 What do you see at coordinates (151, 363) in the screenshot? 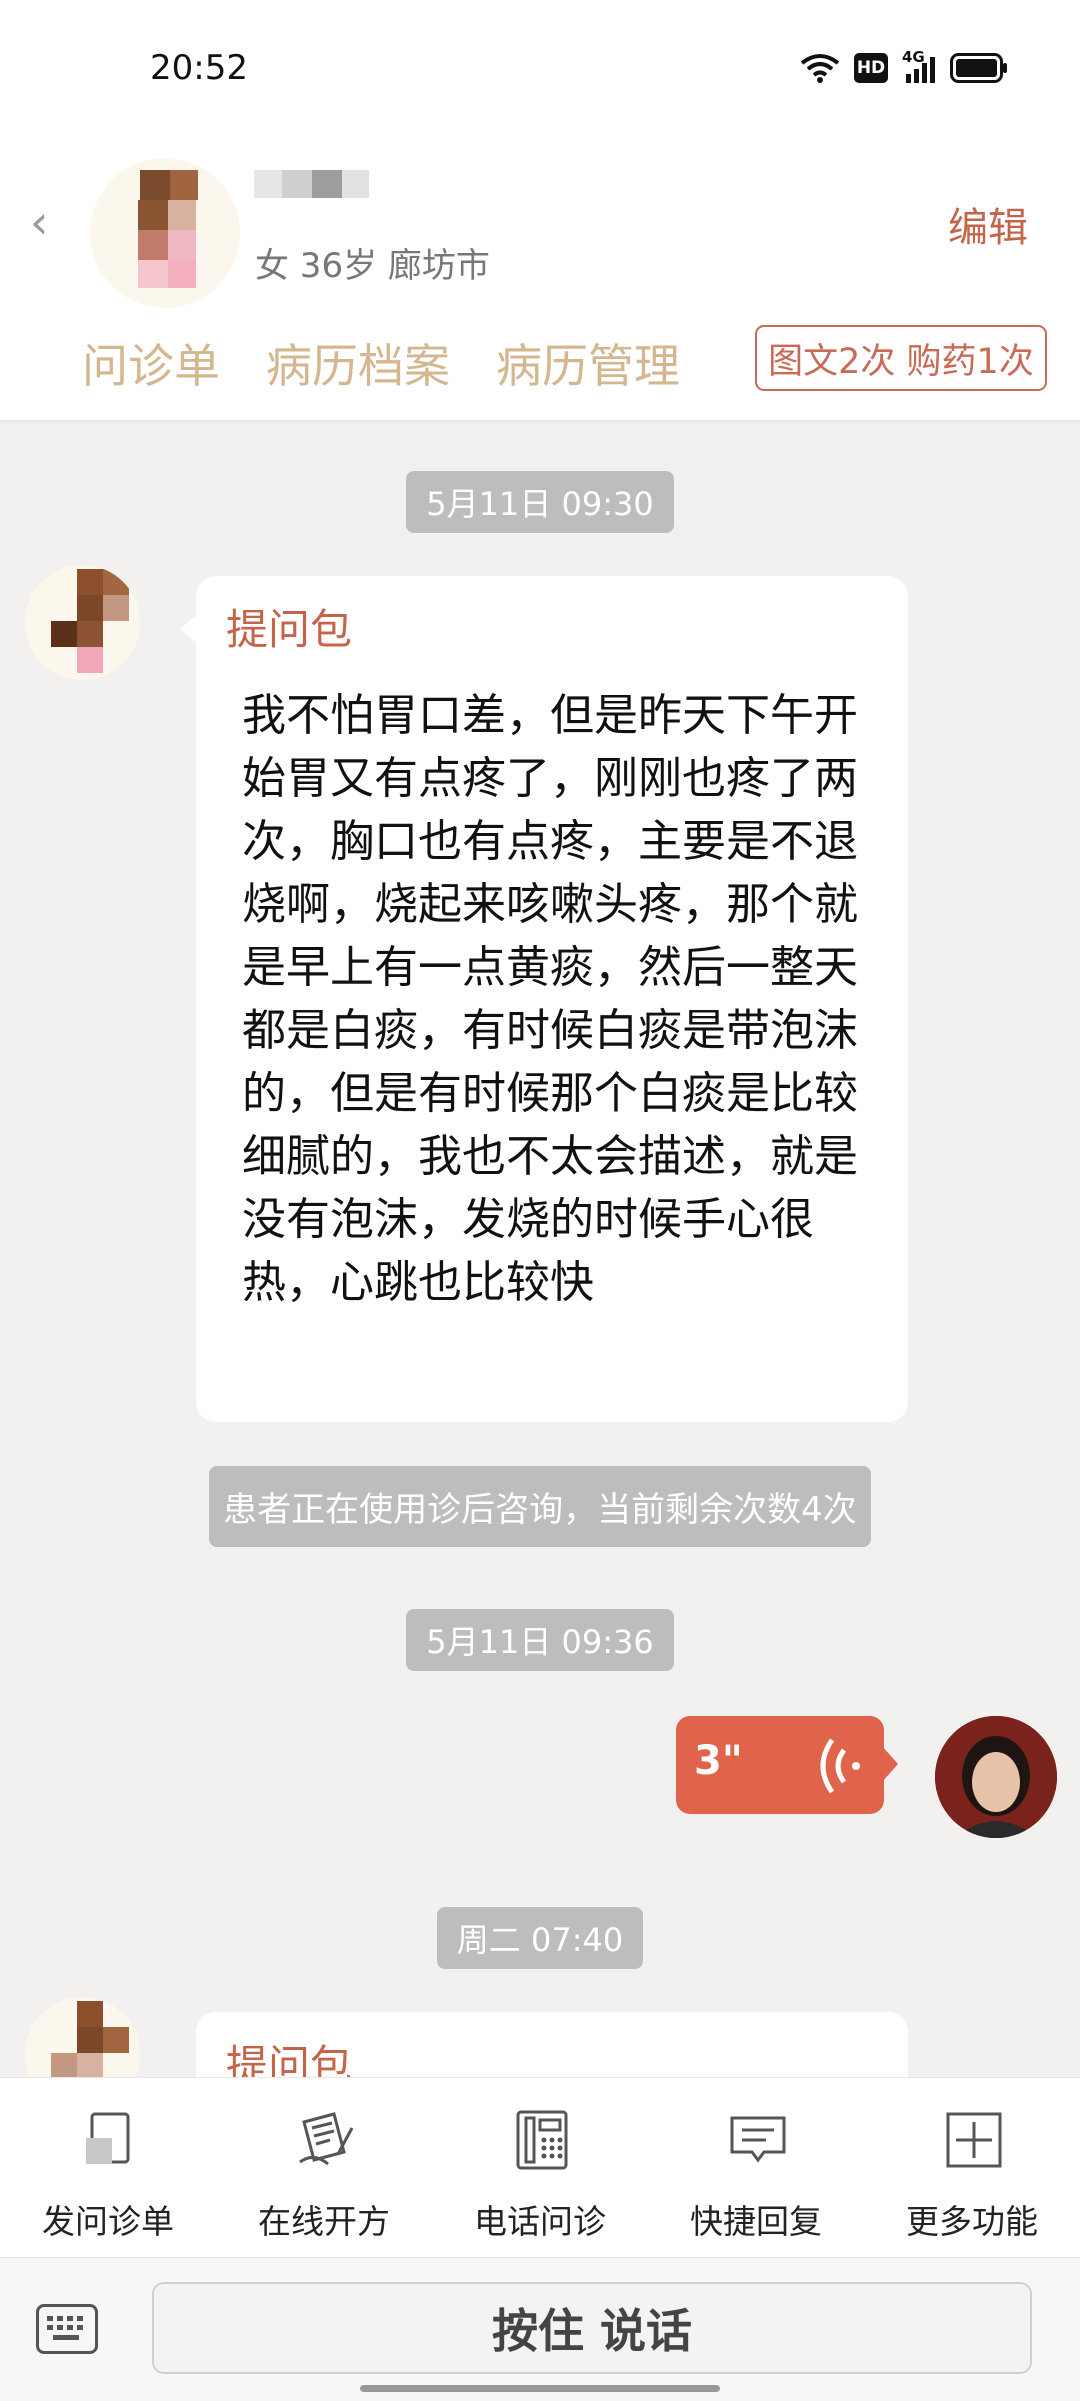
I see `tab-questionnaire: 问诊单` at bounding box center [151, 363].